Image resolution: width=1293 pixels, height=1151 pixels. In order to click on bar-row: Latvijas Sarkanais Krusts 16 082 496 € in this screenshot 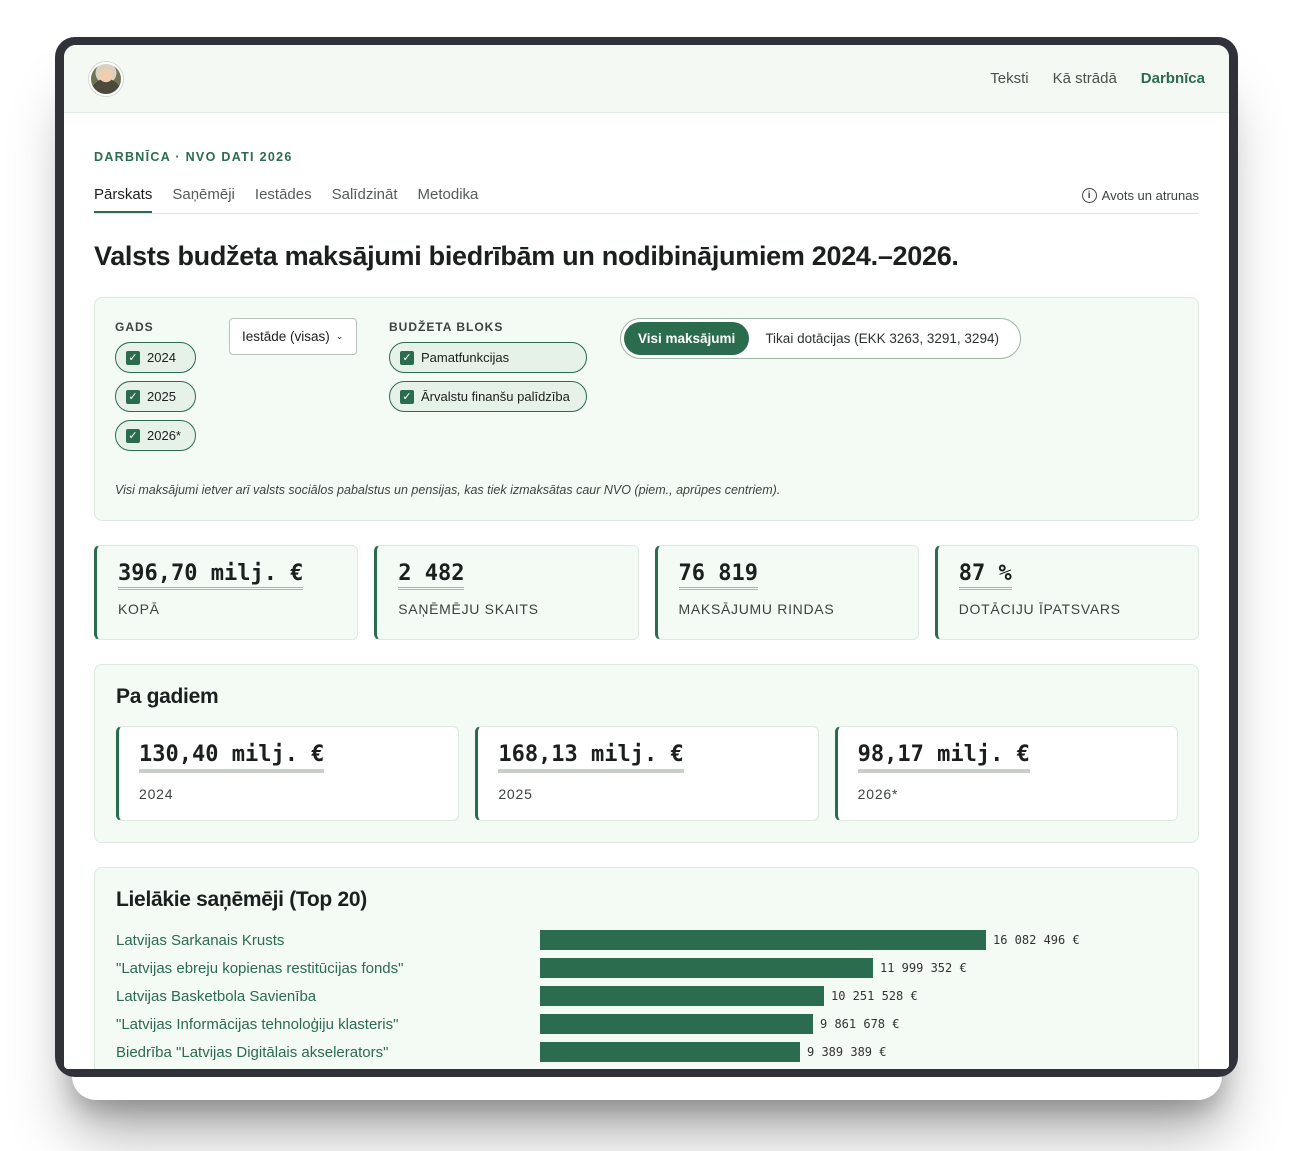, I will do `click(647, 940)`.